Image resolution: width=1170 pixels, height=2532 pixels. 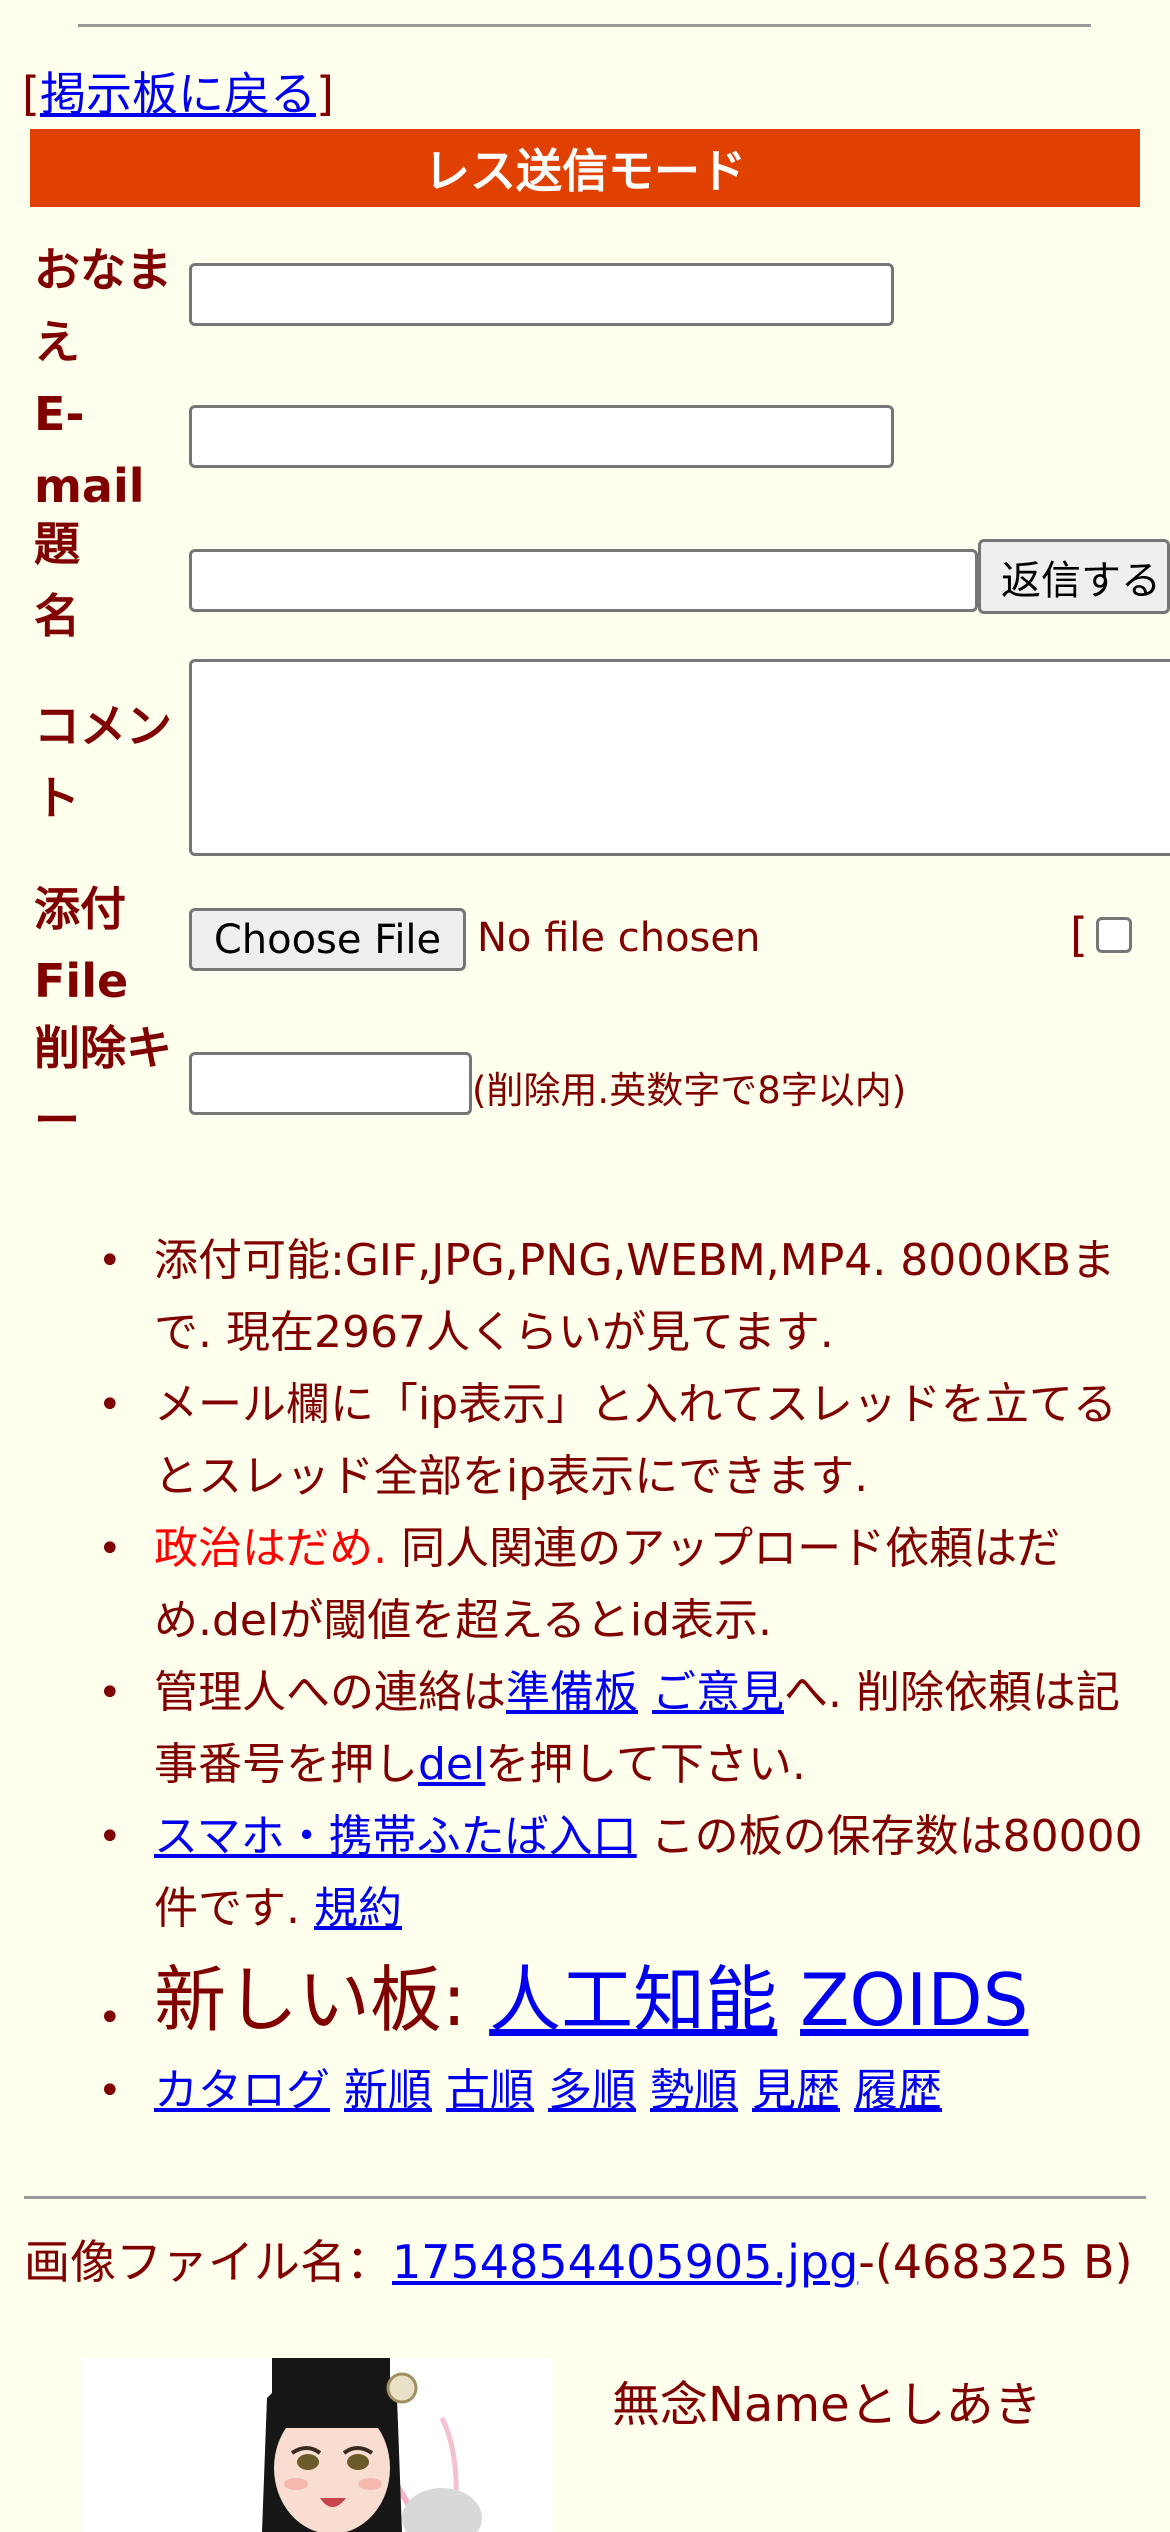 What do you see at coordinates (914, 2000) in the screenshot?
I see `zoids-board-link: ZOIDS` at bounding box center [914, 2000].